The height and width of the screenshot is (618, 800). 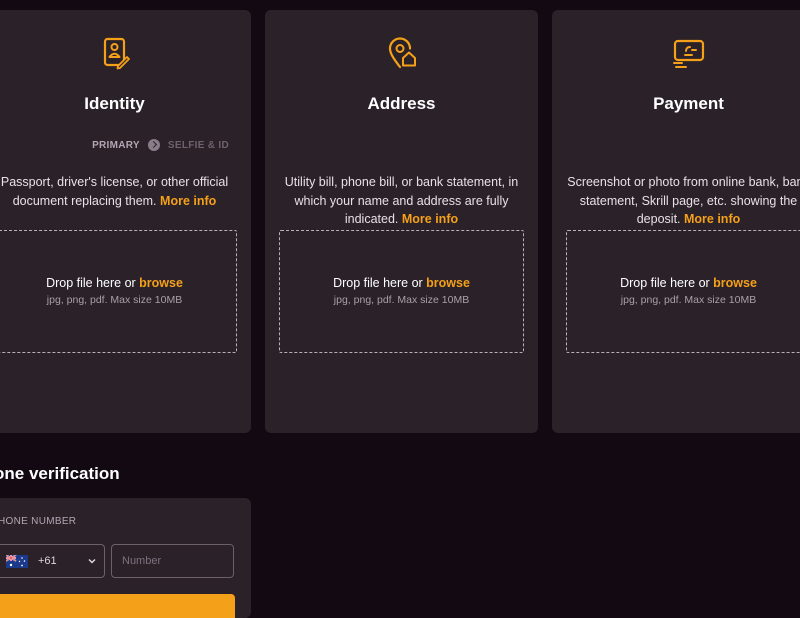 I want to click on phone-number-label: HONE NUMBER, so click(x=38, y=521).